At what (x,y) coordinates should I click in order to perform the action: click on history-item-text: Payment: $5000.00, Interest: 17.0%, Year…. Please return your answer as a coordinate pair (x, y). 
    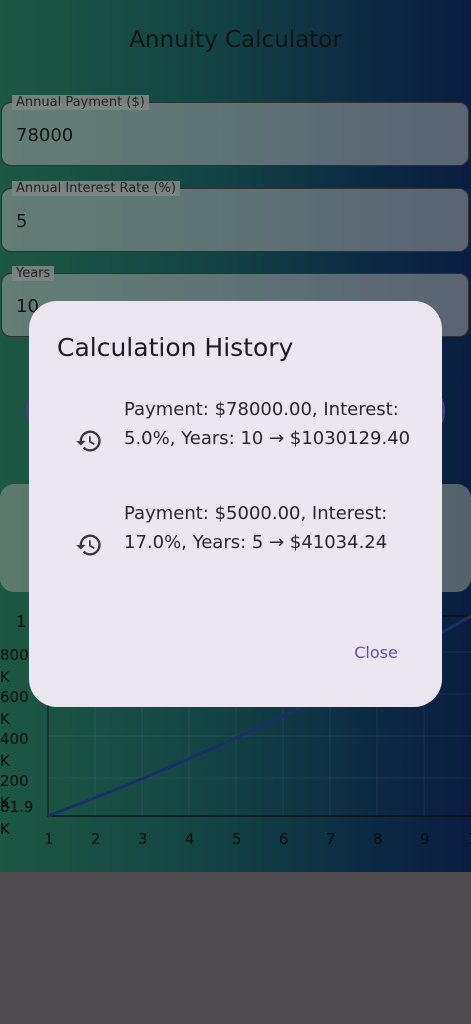
    Looking at the image, I should click on (256, 528).